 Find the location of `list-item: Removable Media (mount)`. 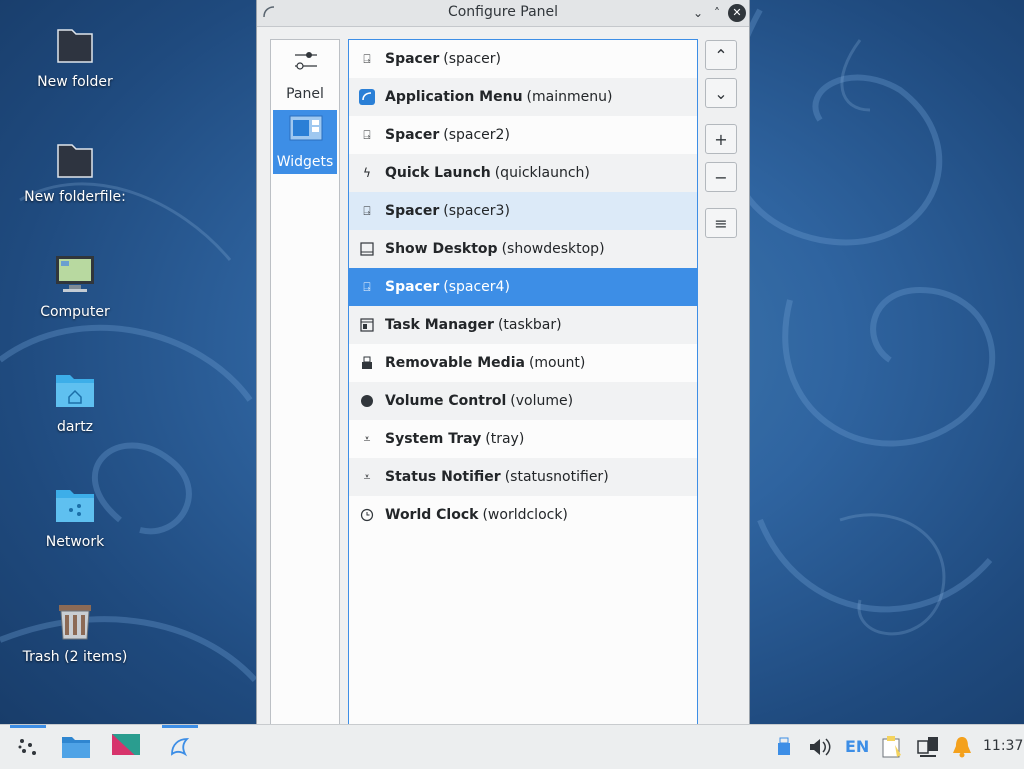

list-item: Removable Media (mount) is located at coordinates (523, 363).